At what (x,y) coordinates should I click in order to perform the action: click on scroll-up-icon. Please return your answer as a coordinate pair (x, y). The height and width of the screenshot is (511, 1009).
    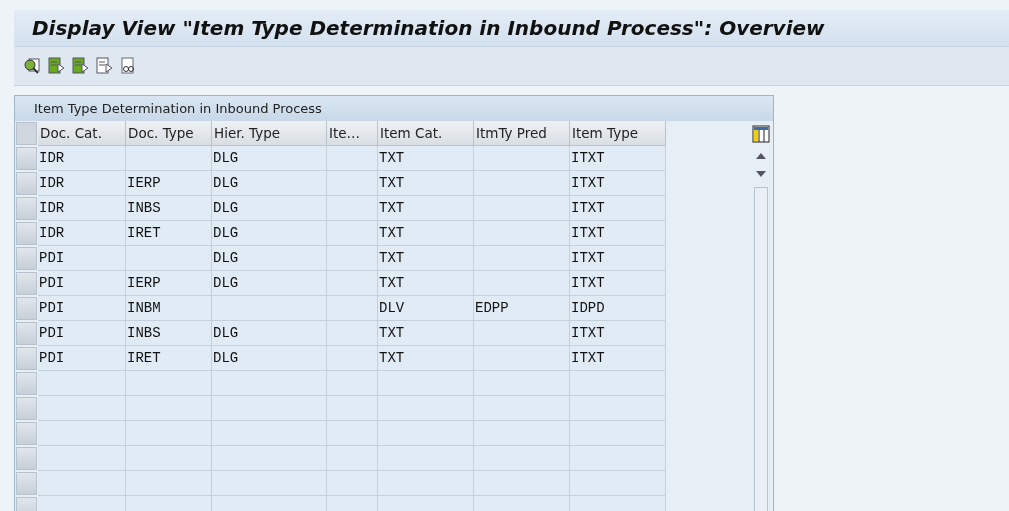
    Looking at the image, I should click on (761, 156).